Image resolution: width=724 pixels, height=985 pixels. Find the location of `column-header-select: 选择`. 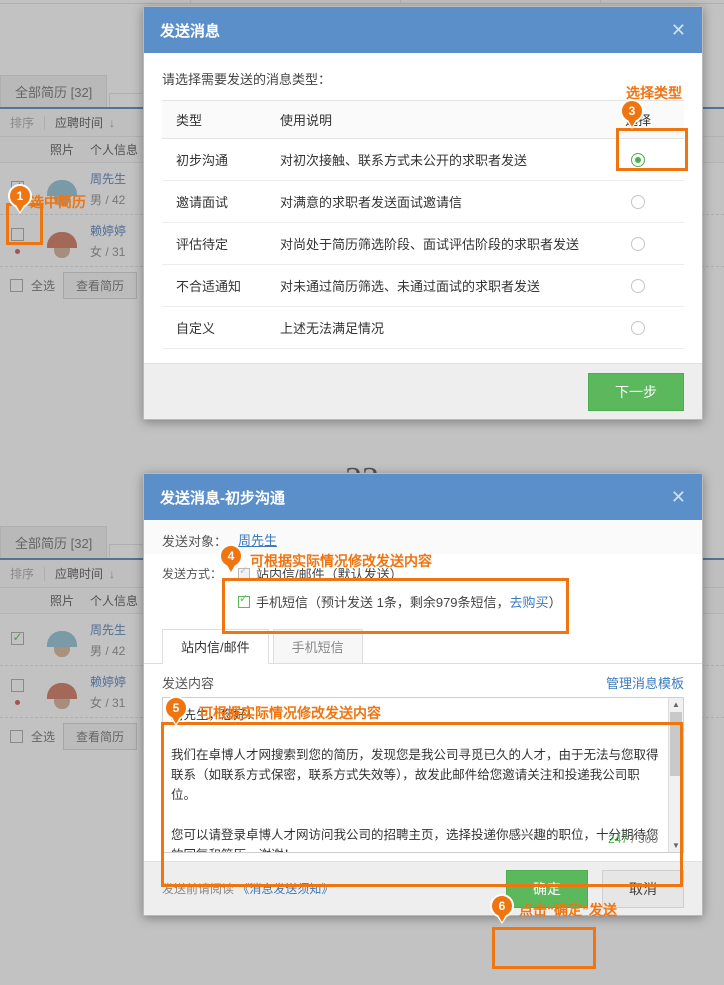

column-header-select: 选择 is located at coordinates (638, 119).